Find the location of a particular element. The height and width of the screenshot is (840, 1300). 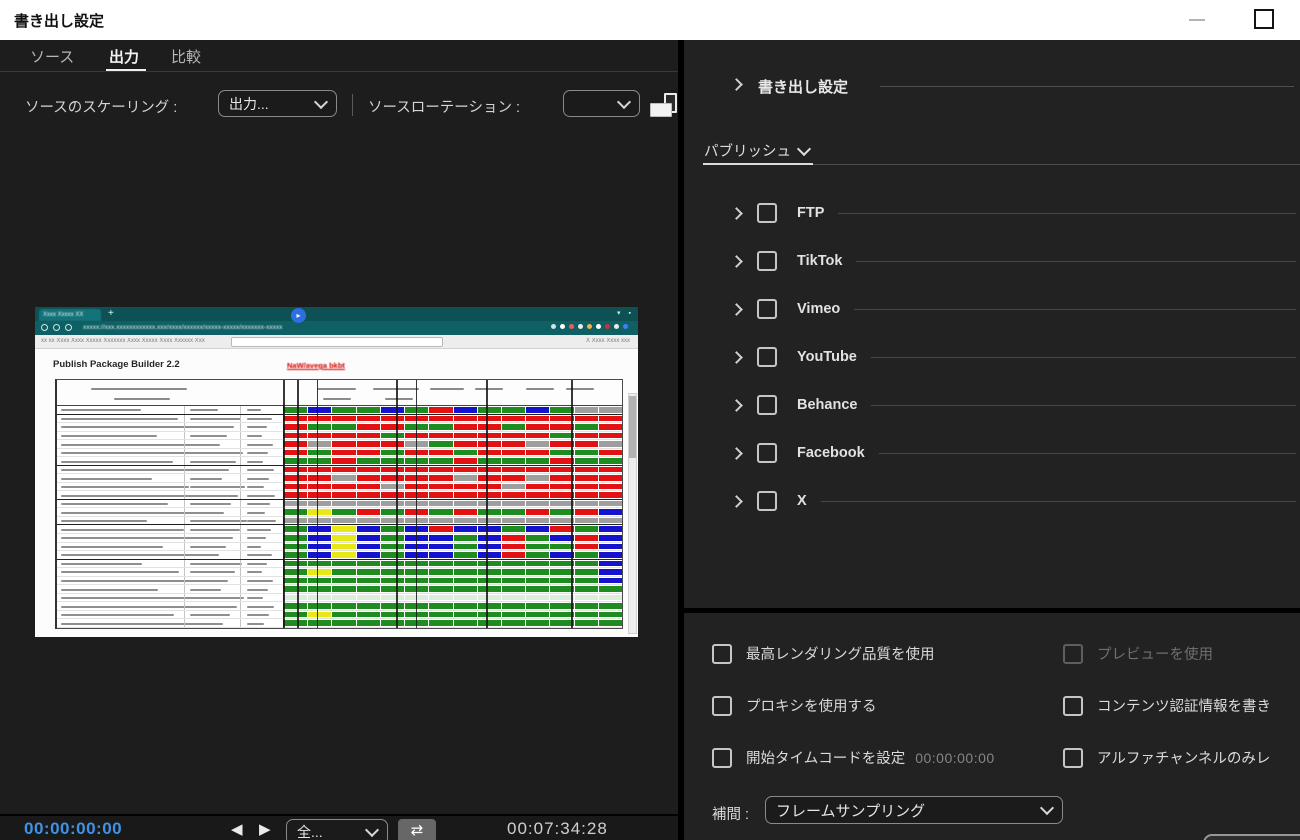

preview-extension-badge-icon: ▸ is located at coordinates (298, 315).